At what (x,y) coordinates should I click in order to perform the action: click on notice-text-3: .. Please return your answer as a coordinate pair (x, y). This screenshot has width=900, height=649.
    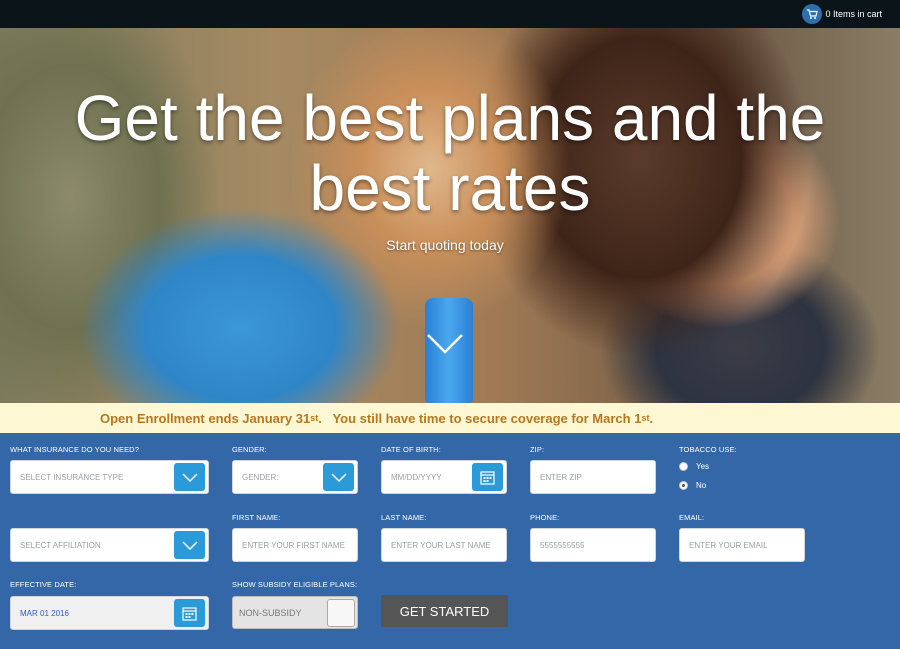
    Looking at the image, I should click on (651, 418).